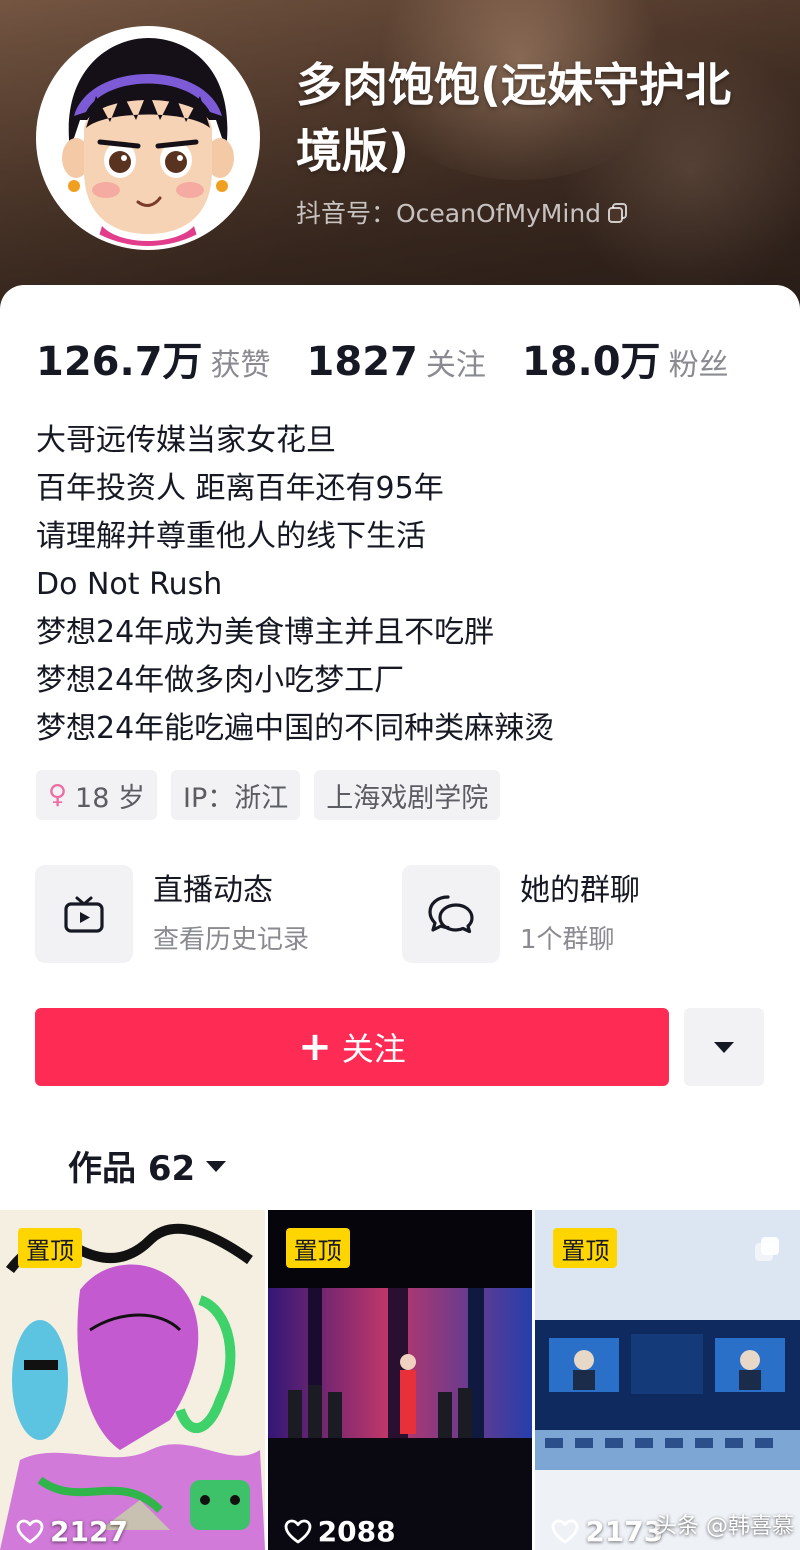 The width and height of the screenshot is (800, 1550). Describe the element at coordinates (362, 362) in the screenshot. I see `stat-value: 1827` at that location.